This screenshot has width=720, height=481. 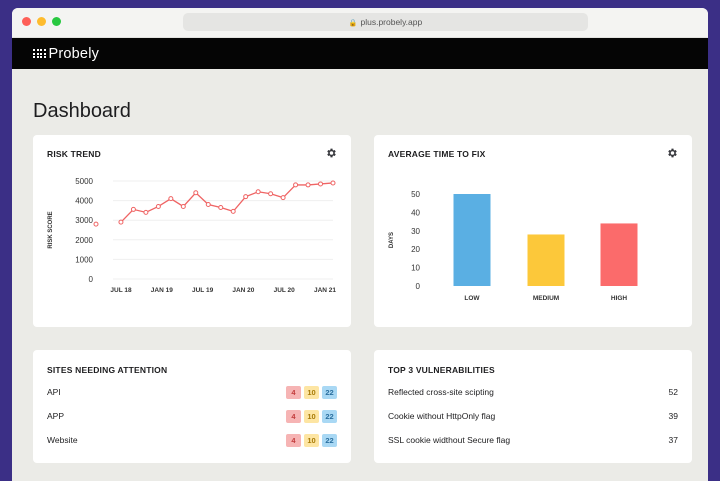 What do you see at coordinates (166, 416) in the screenshot?
I see `site-name: APP` at bounding box center [166, 416].